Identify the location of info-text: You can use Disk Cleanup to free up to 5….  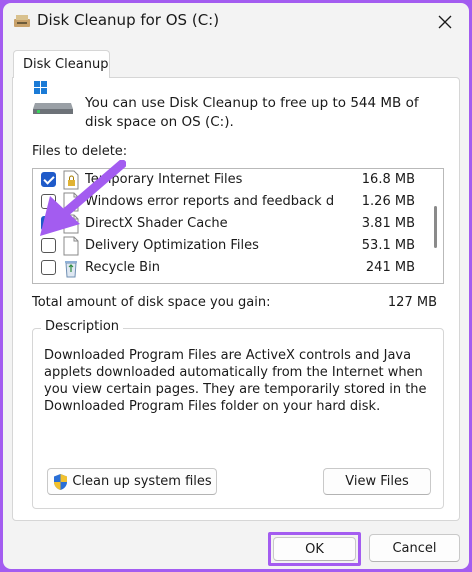
(252, 112).